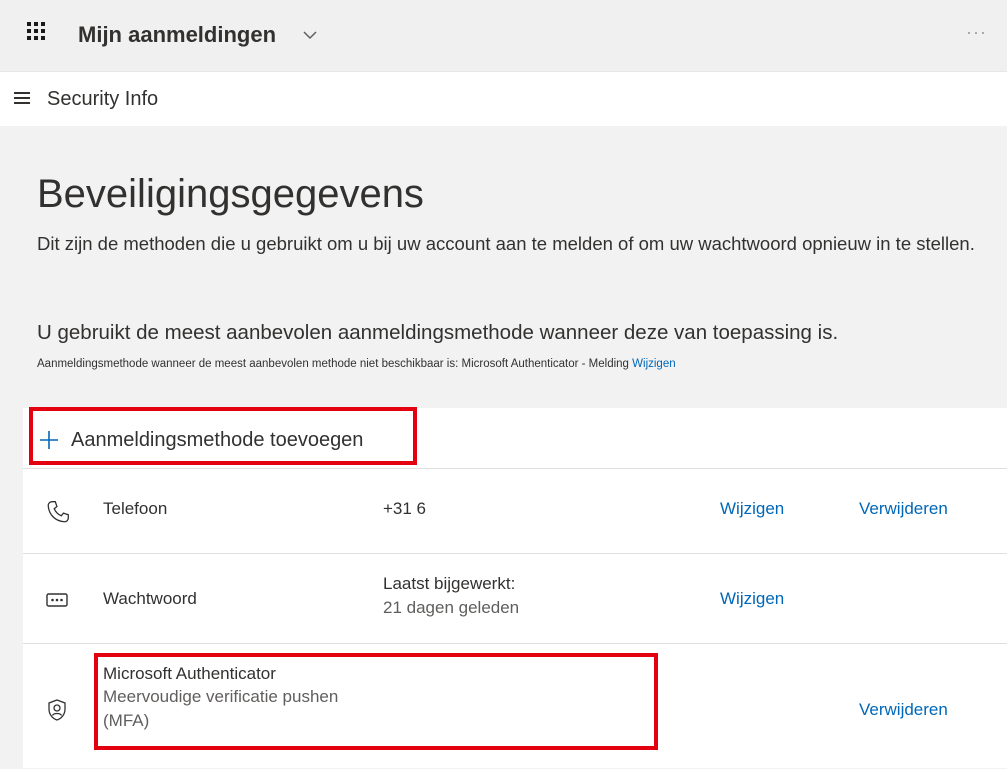 Image resolution: width=1007 pixels, height=769 pixels. What do you see at coordinates (653, 364) in the screenshot?
I see `change-fallback-link: Wijzigen` at bounding box center [653, 364].